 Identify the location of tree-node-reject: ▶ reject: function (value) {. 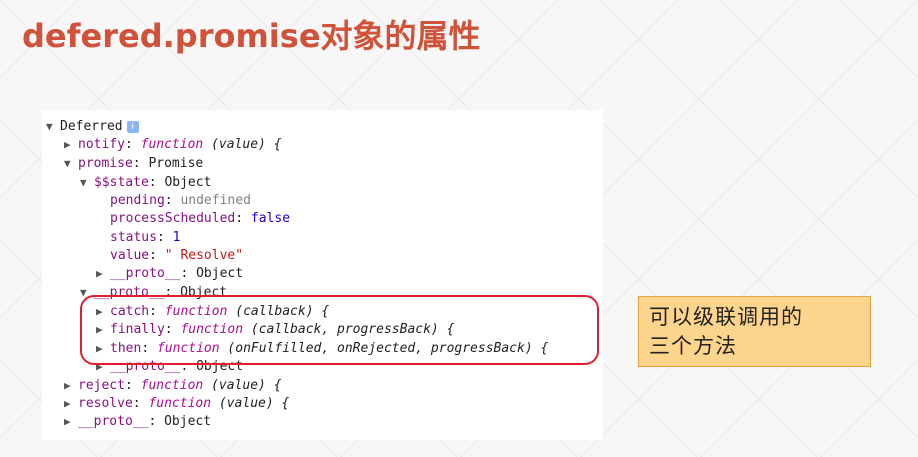
(173, 386).